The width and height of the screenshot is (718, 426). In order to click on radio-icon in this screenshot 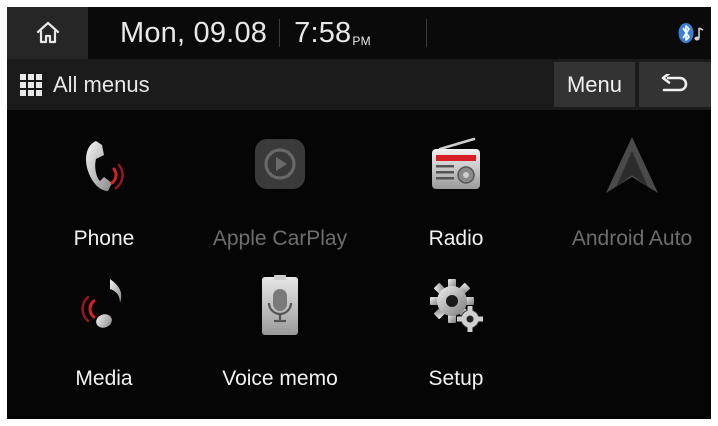, I will do `click(456, 163)`.